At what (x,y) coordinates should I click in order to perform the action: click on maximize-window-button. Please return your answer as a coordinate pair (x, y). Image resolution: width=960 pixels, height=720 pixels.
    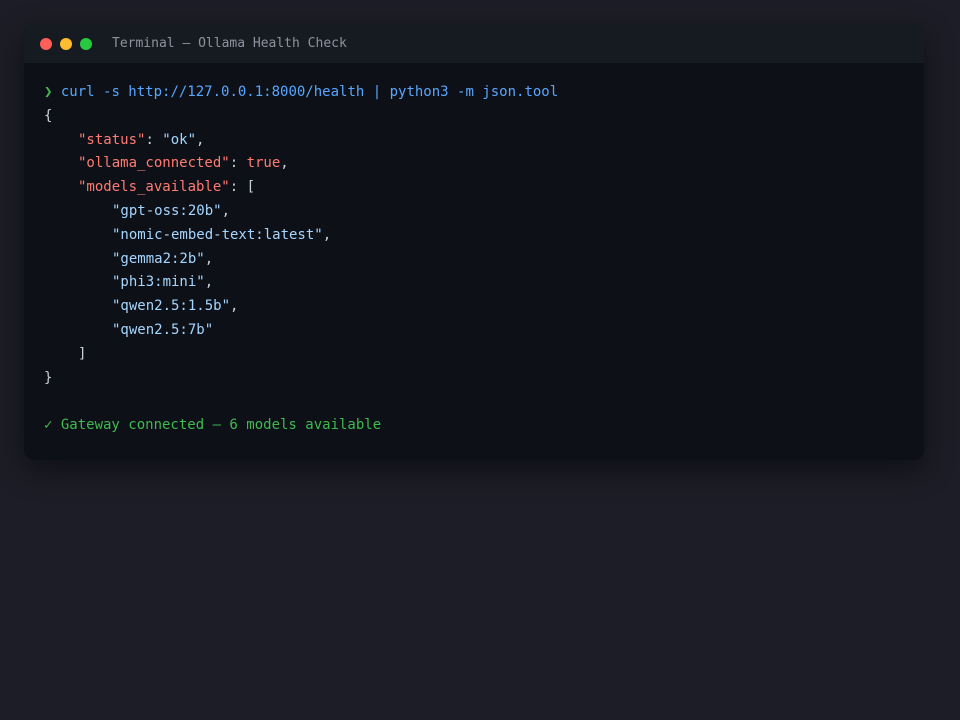
    Looking at the image, I should click on (86, 43).